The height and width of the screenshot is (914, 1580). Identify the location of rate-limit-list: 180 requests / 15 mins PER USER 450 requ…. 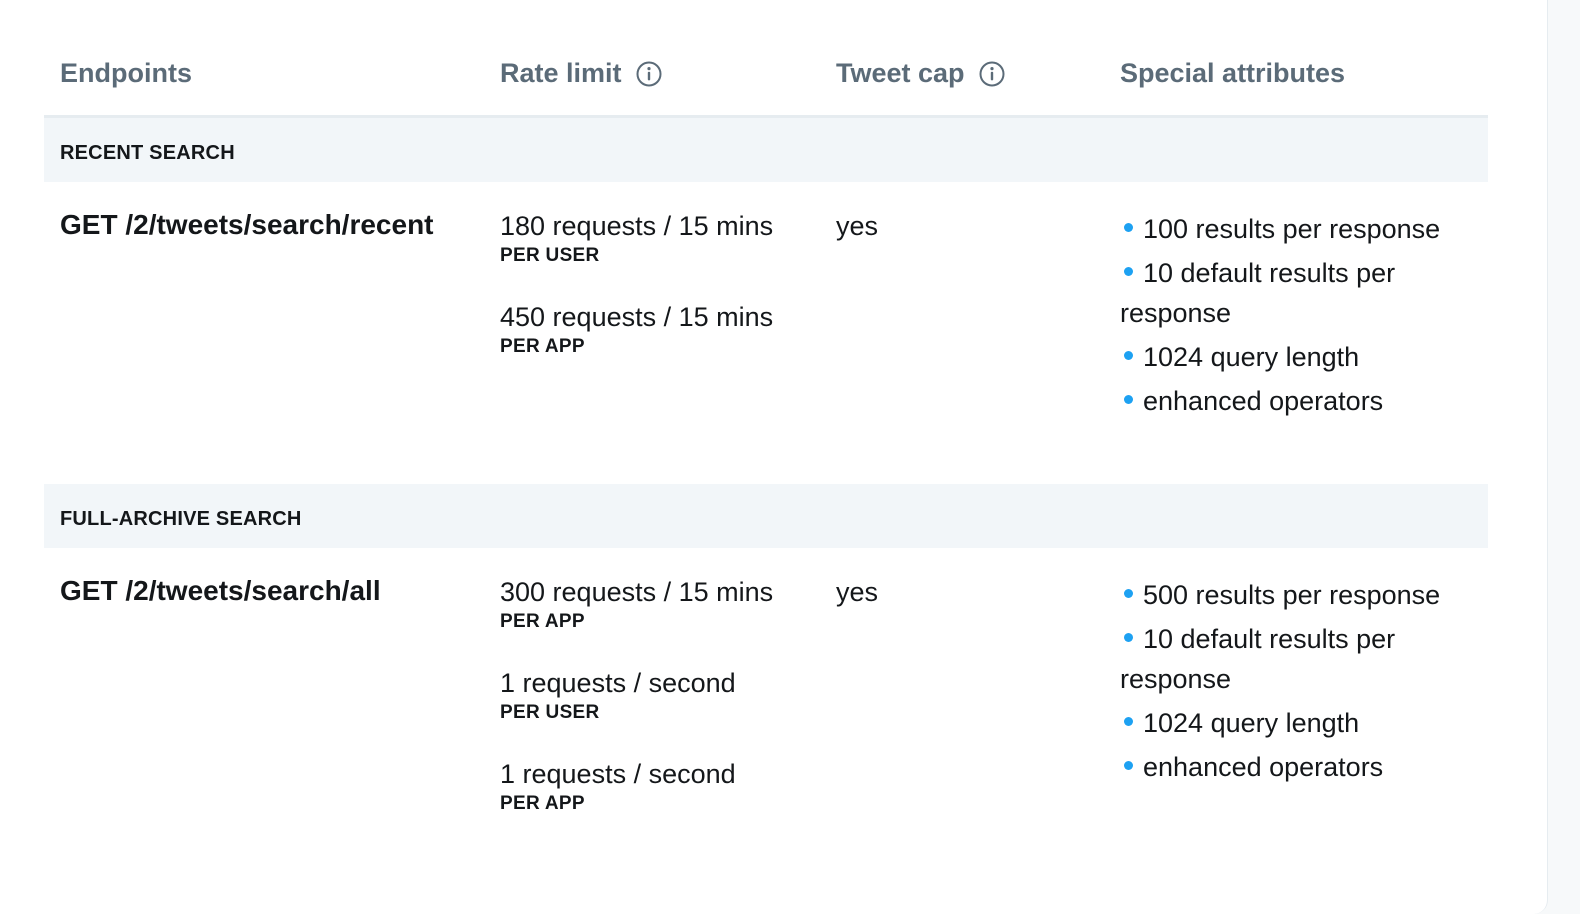
(636, 300).